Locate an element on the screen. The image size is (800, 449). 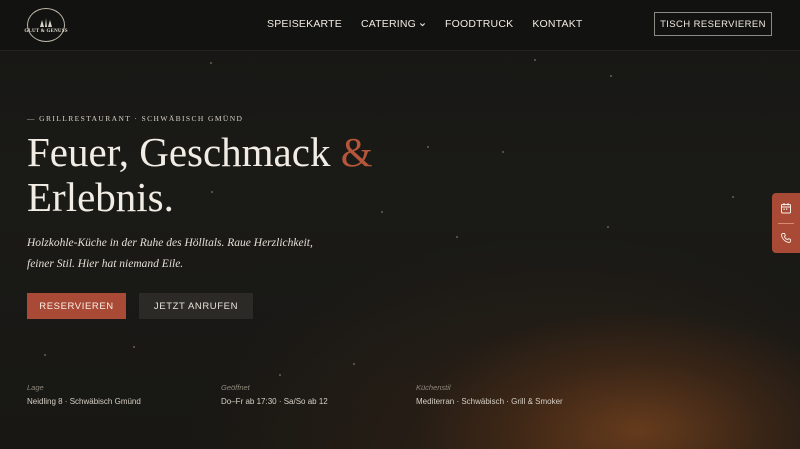
hero-title-ampersand: & is located at coordinates (356, 152).